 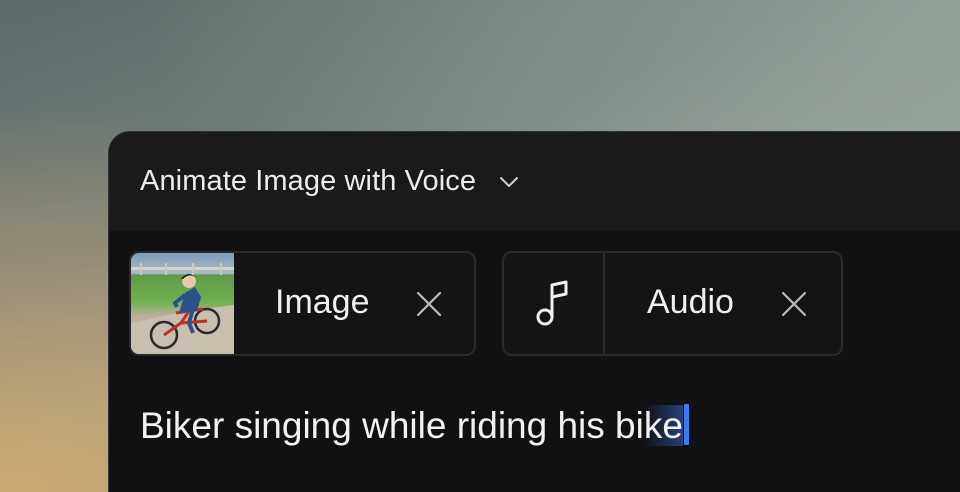 I want to click on prompt-input: Biker singing while riding his bike, so click(x=414, y=425).